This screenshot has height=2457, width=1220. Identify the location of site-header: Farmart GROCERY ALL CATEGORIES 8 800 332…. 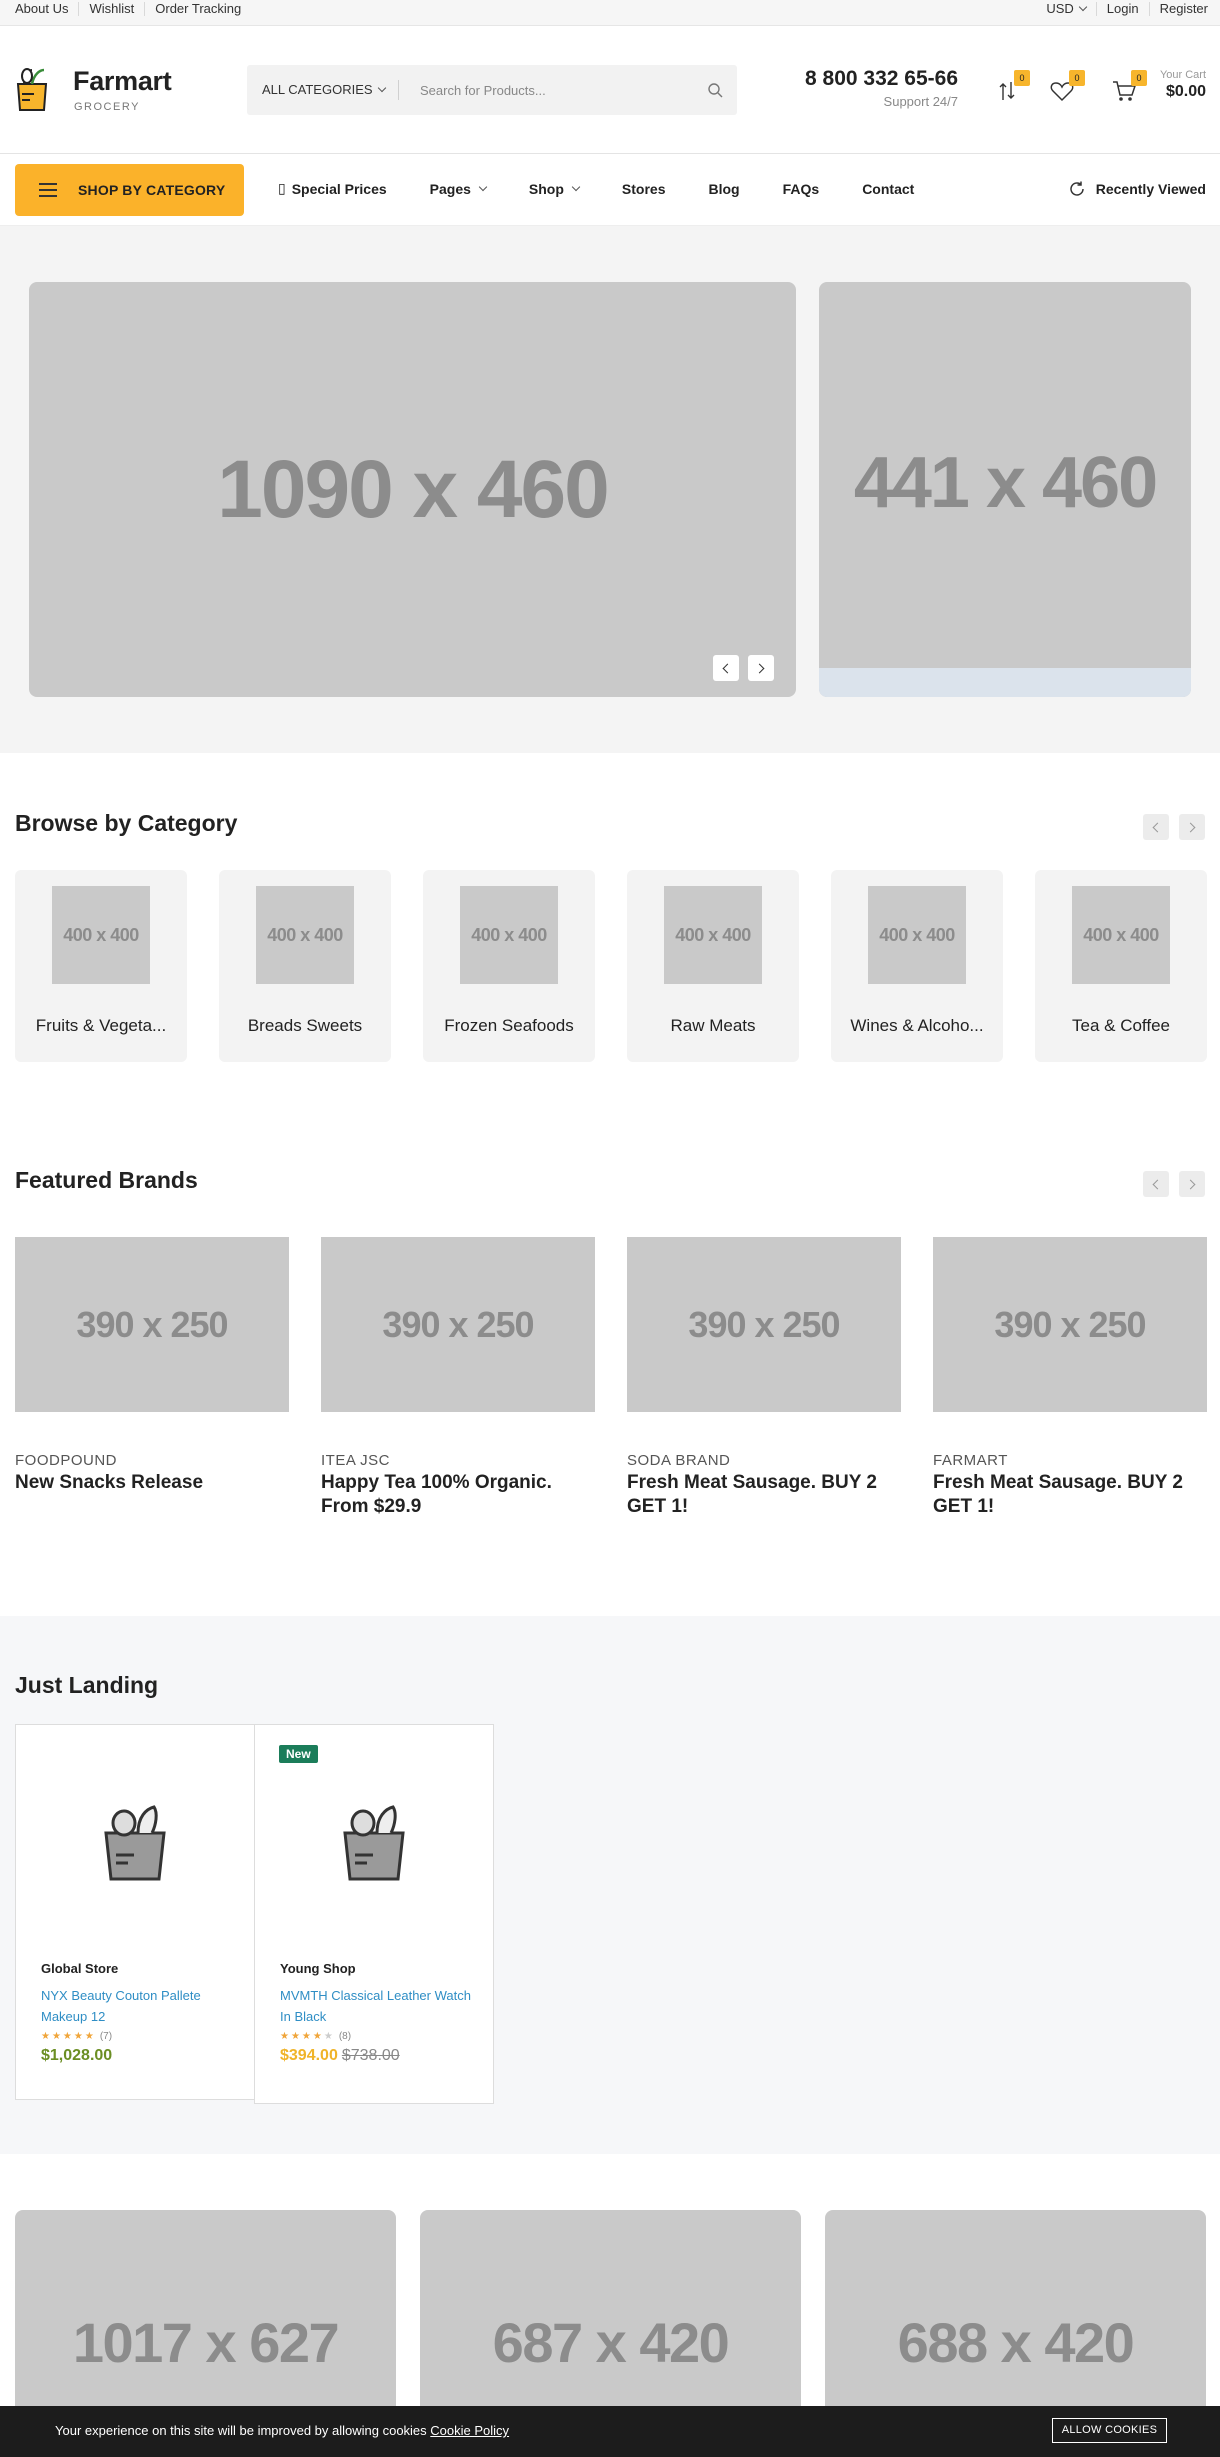
(610, 90).